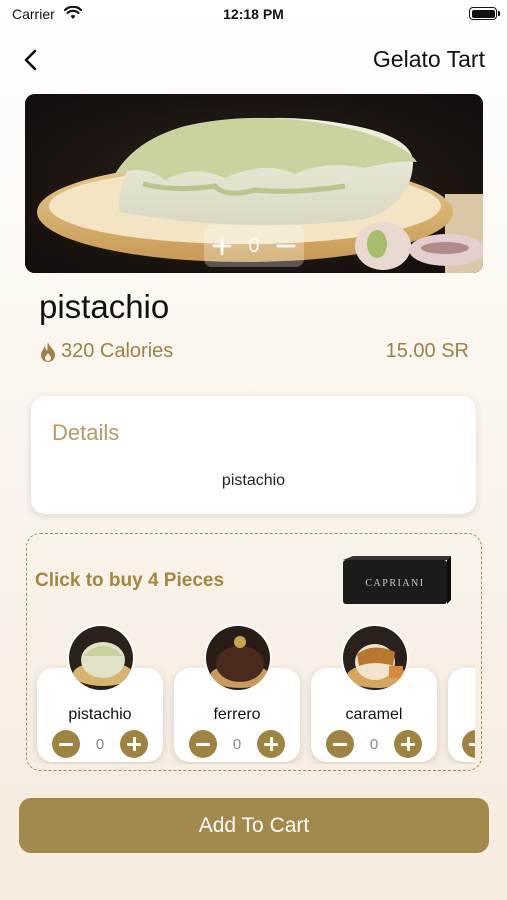  What do you see at coordinates (238, 658) in the screenshot?
I see `flavor-image-ferrero` at bounding box center [238, 658].